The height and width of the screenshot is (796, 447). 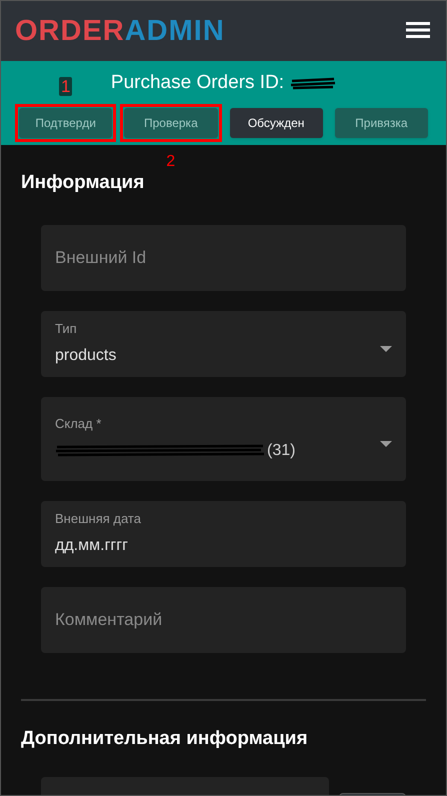 What do you see at coordinates (91, 546) in the screenshot?
I see `field-value: дд.мм.гггг` at bounding box center [91, 546].